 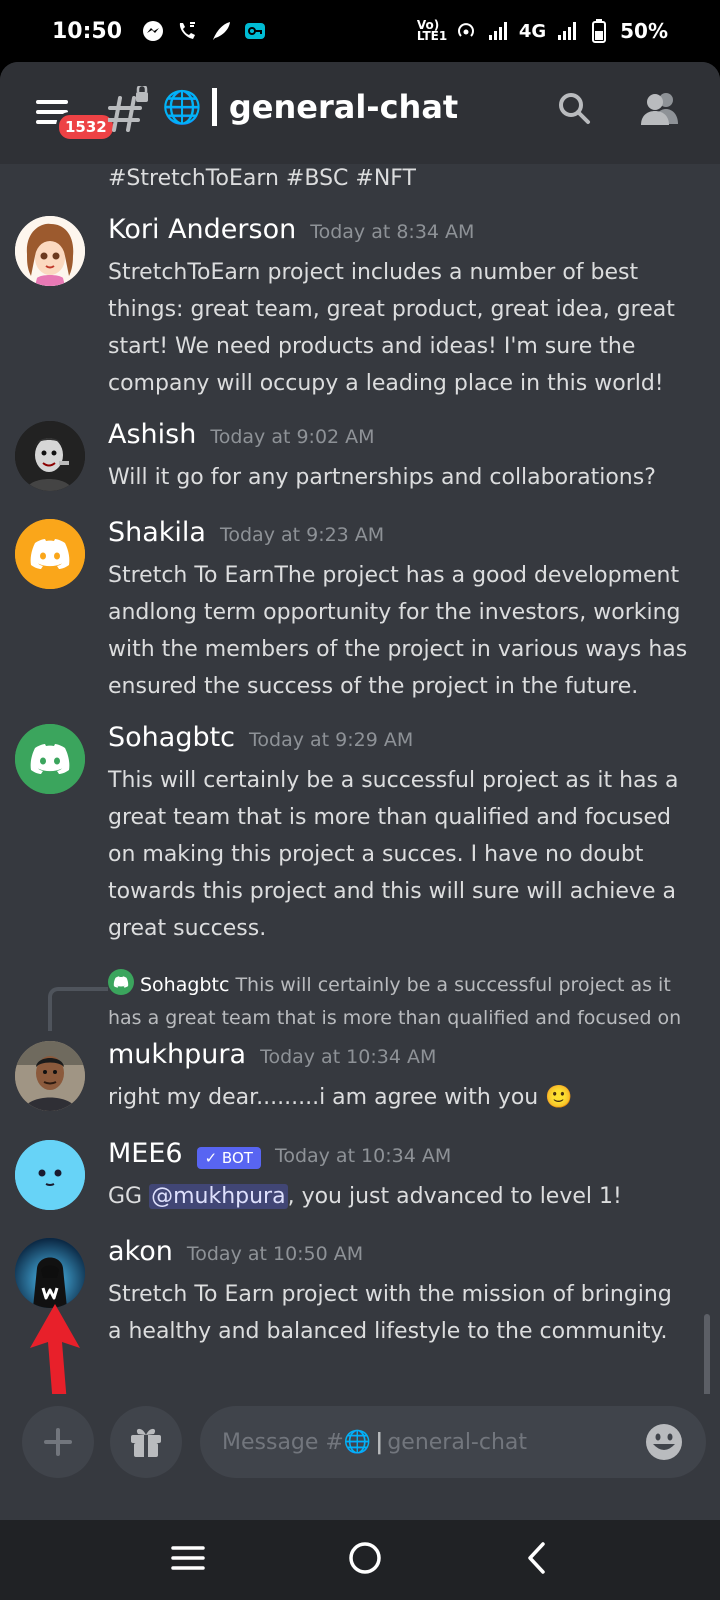 I want to click on scrollbar, so click(x=707, y=1354).